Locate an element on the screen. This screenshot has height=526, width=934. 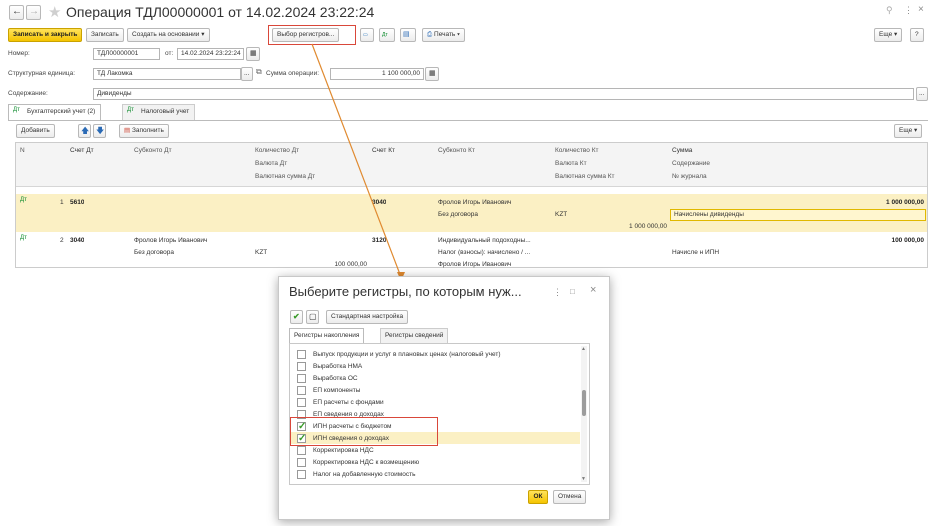
register-label: Налог на добавленную стоимость is located at coordinates (364, 474).